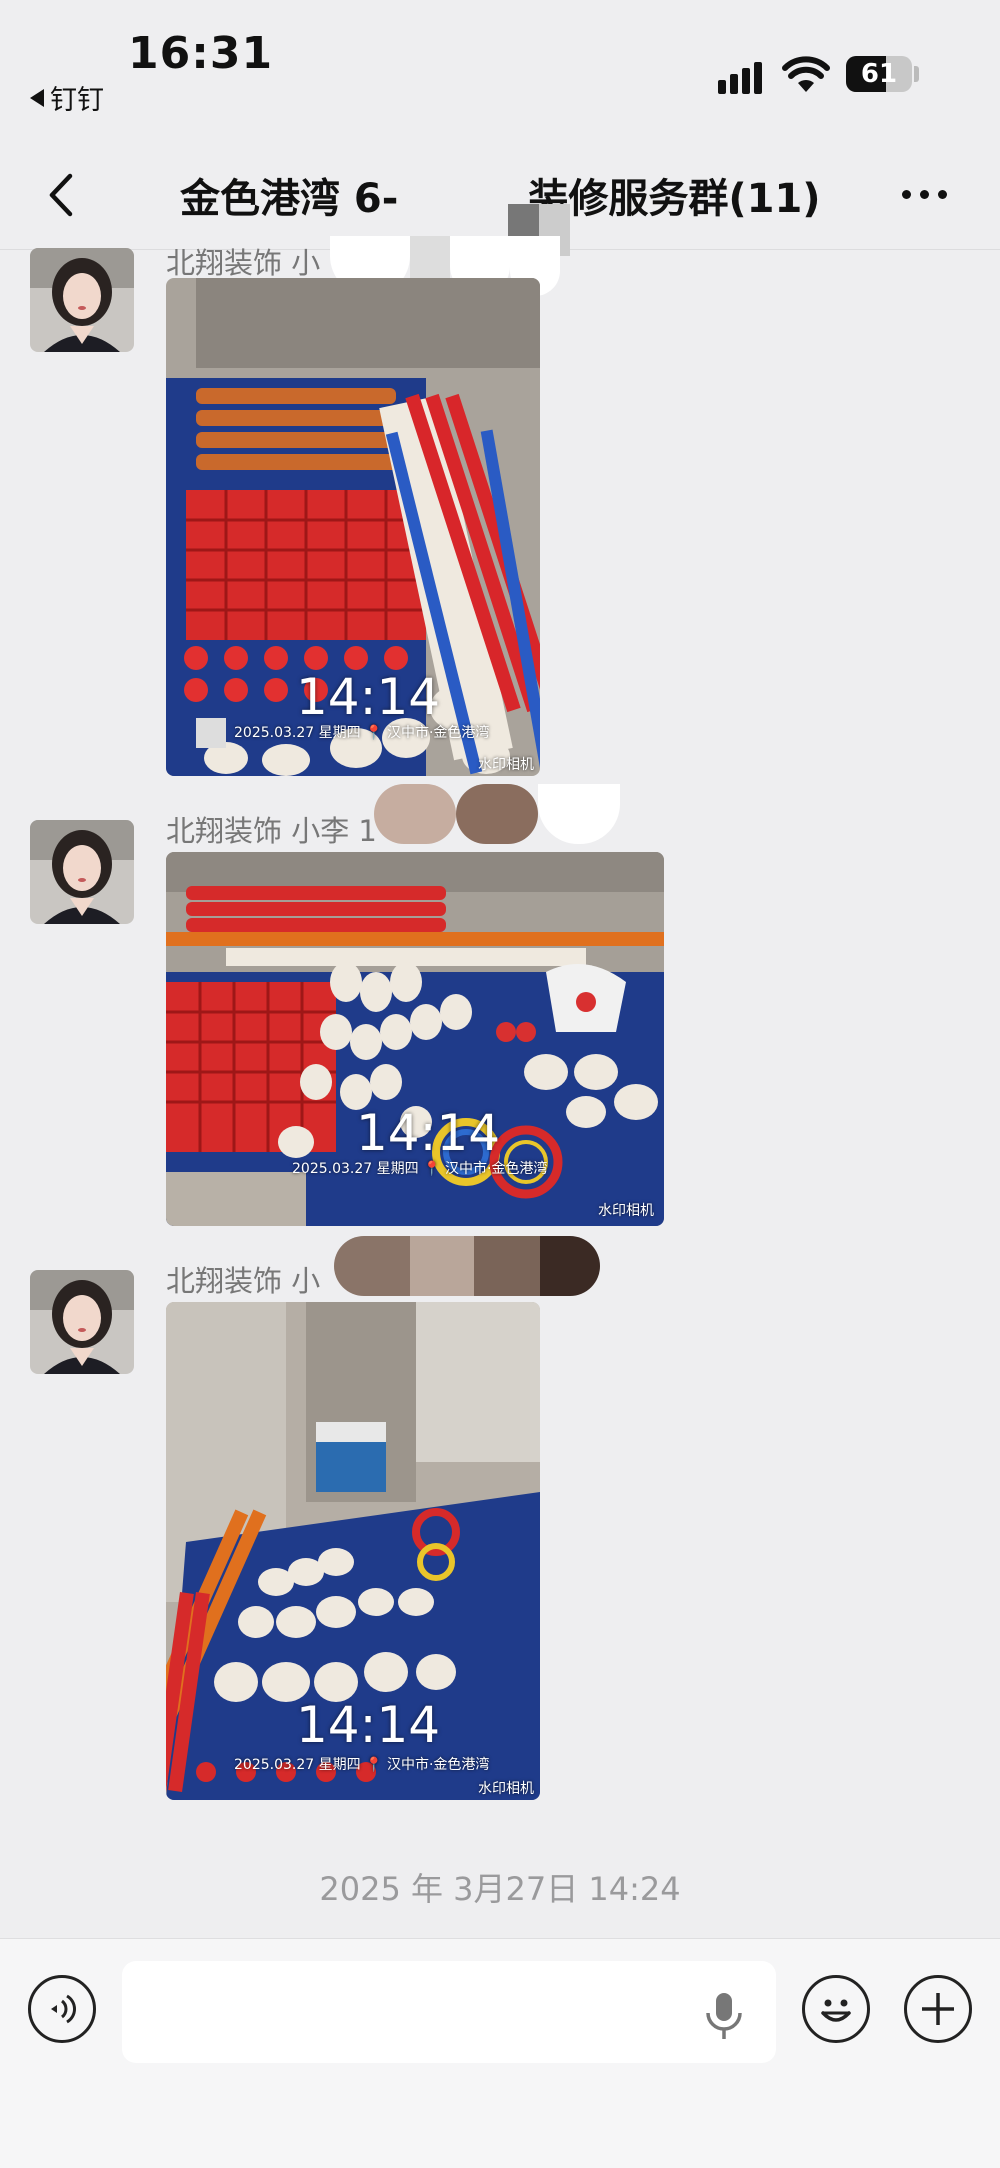  I want to click on input-bar, so click(500, 2053).